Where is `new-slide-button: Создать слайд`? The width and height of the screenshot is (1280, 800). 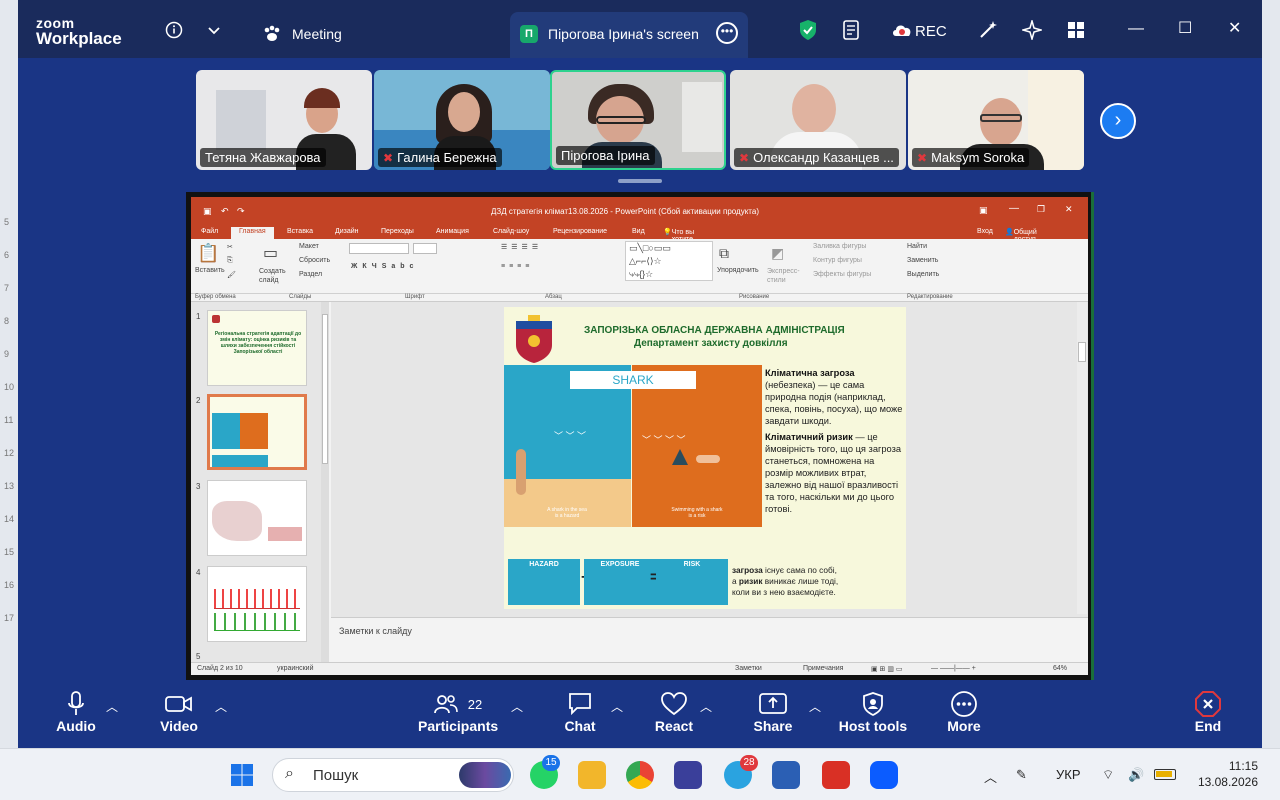
new-slide-button: Создать слайд is located at coordinates (275, 276).